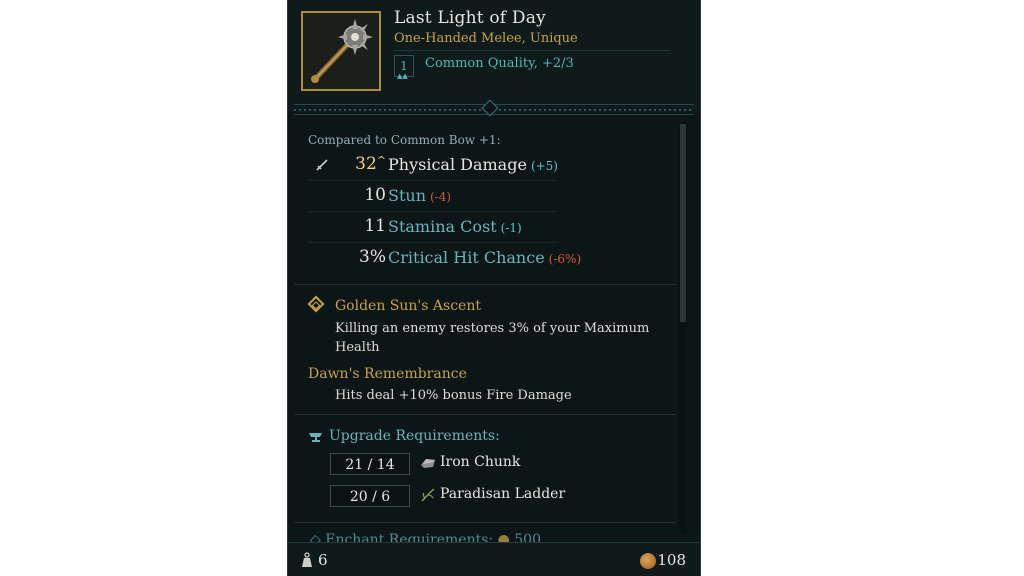 This screenshot has width=1024, height=576. What do you see at coordinates (455, 226) in the screenshot?
I see `stat-name: Stamina Cost (-1)` at bounding box center [455, 226].